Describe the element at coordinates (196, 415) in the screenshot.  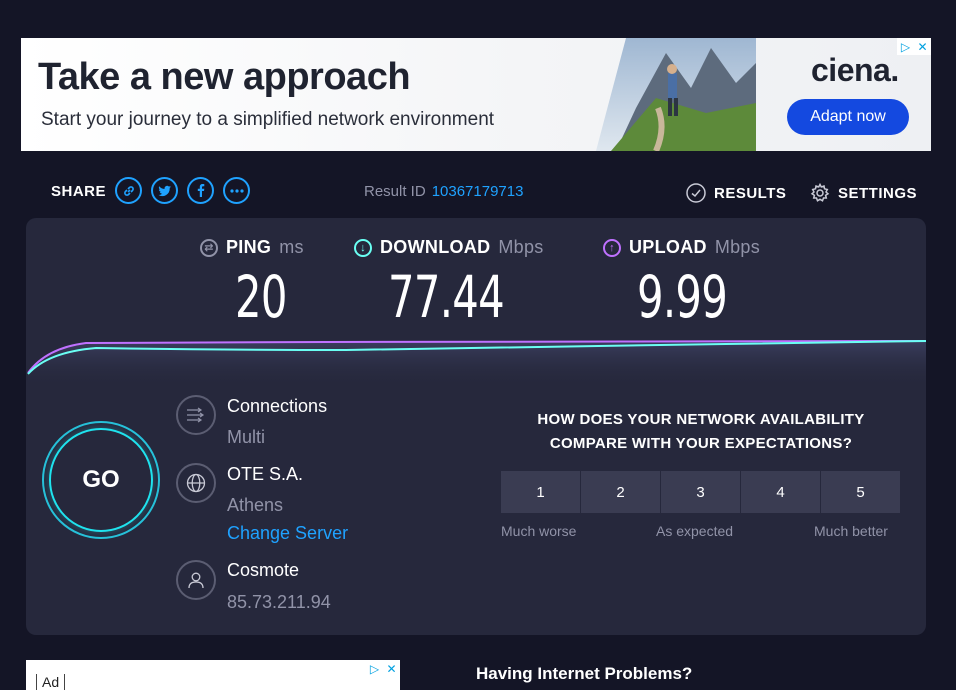
I see `connections-icon` at that location.